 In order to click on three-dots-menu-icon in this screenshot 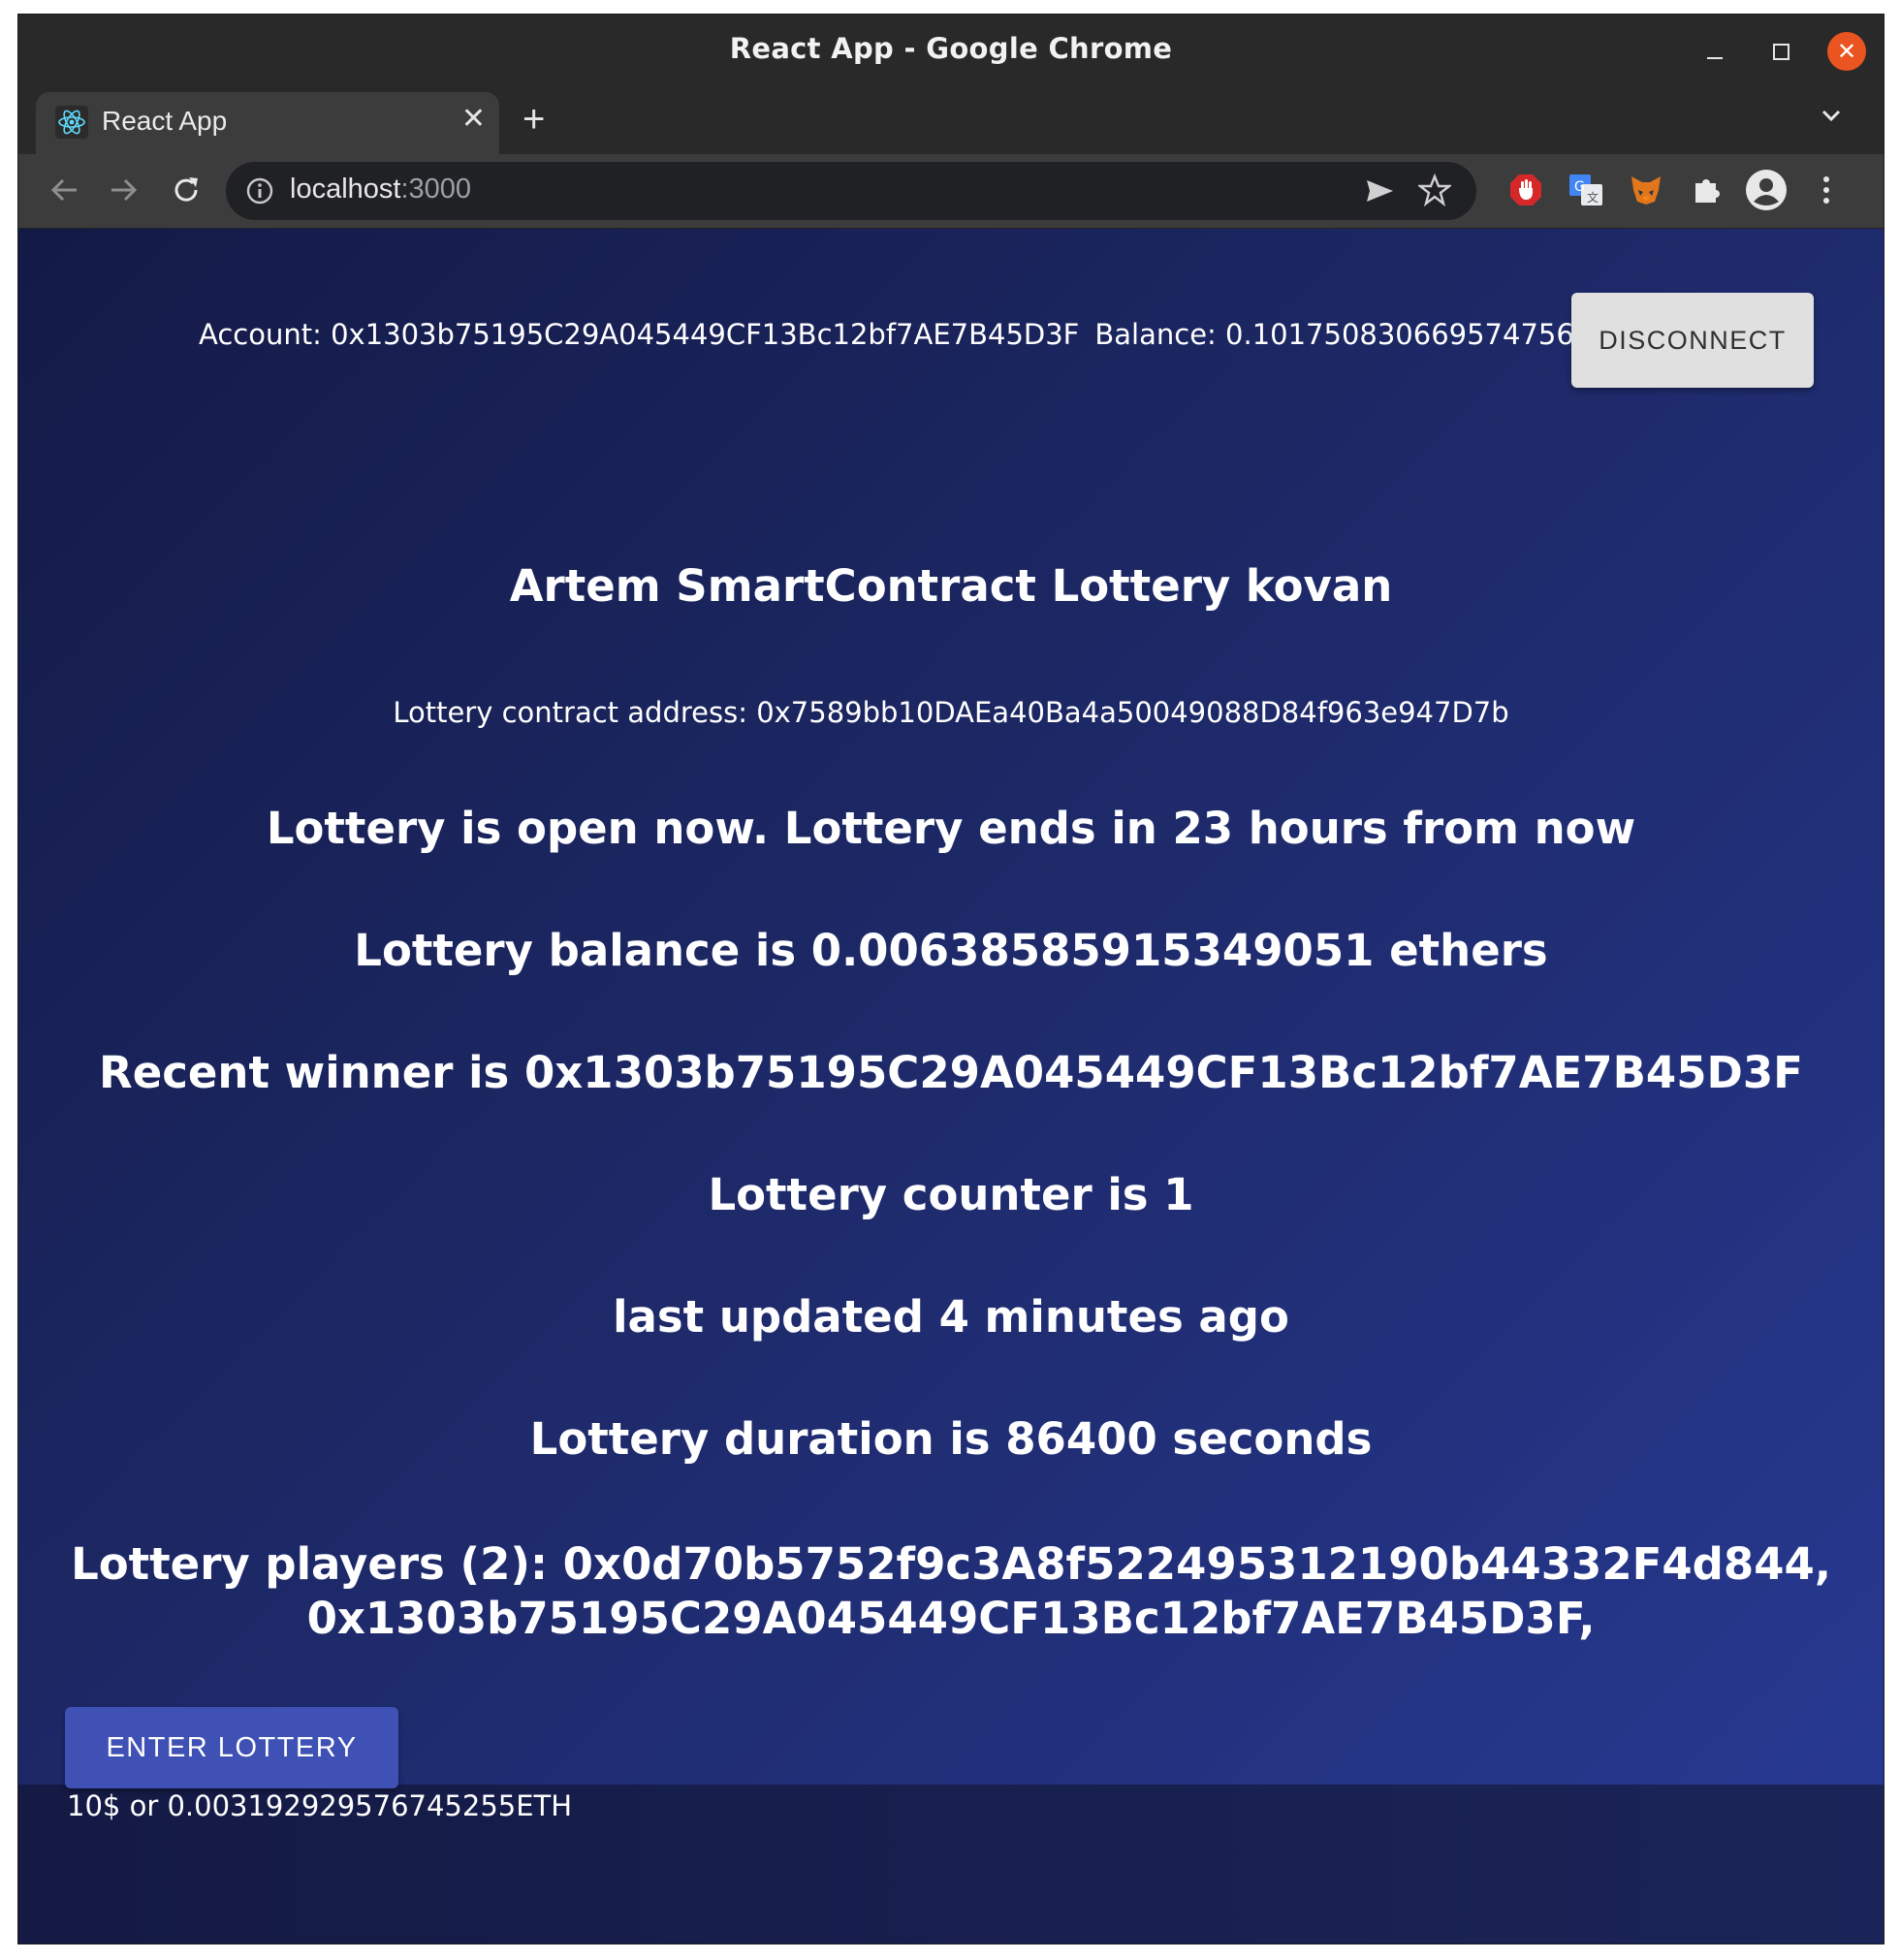, I will do `click(1826, 190)`.